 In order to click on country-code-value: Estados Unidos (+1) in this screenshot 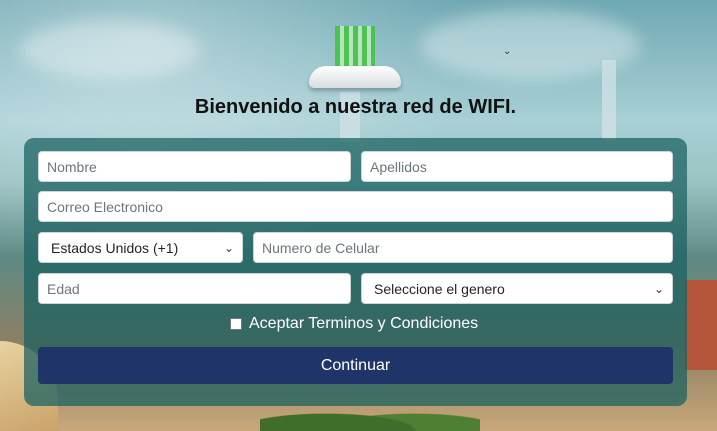, I will do `click(115, 247)`.